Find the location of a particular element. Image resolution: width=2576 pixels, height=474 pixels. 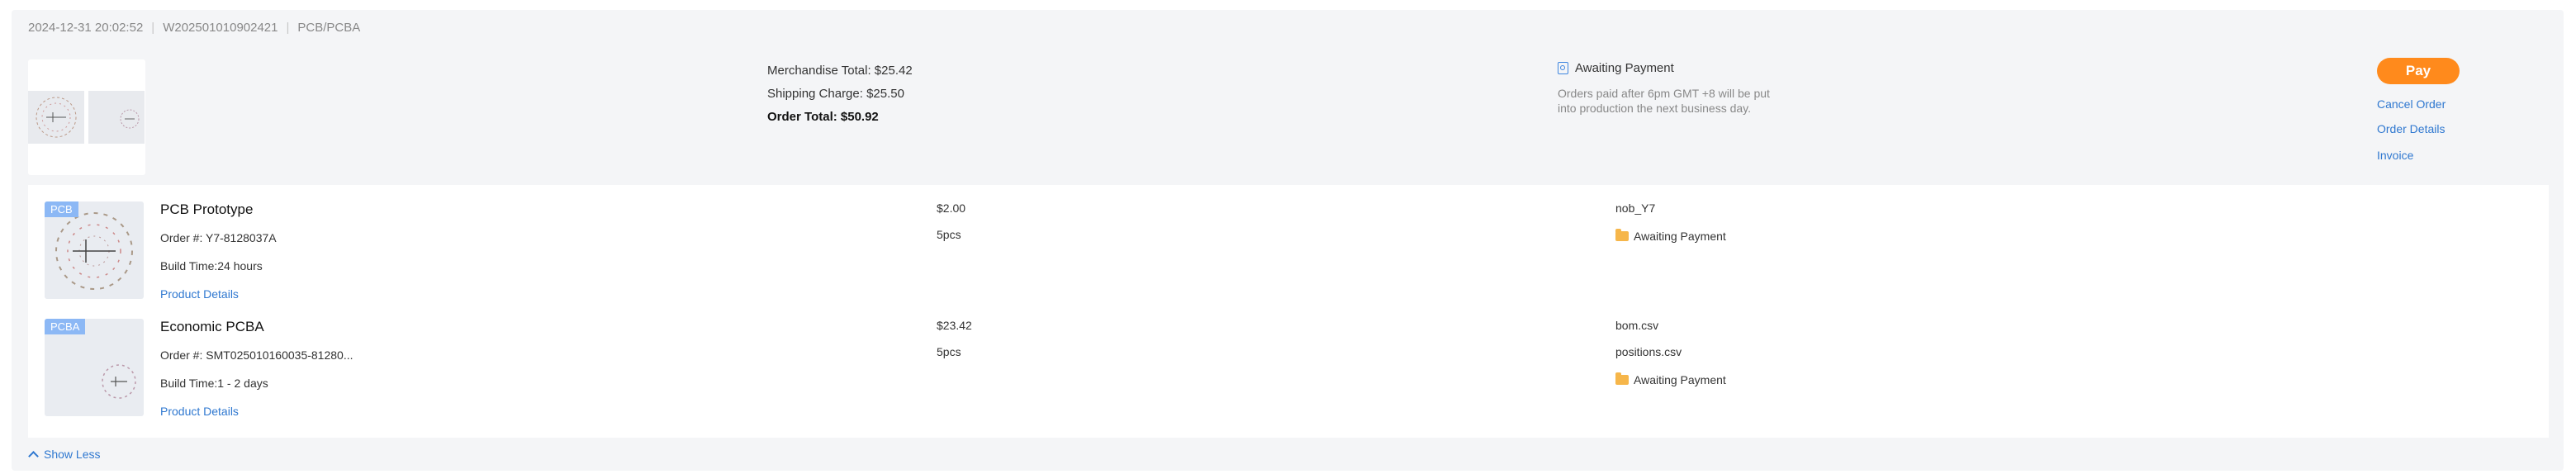

product-name: Economic PCBA is located at coordinates (212, 326).